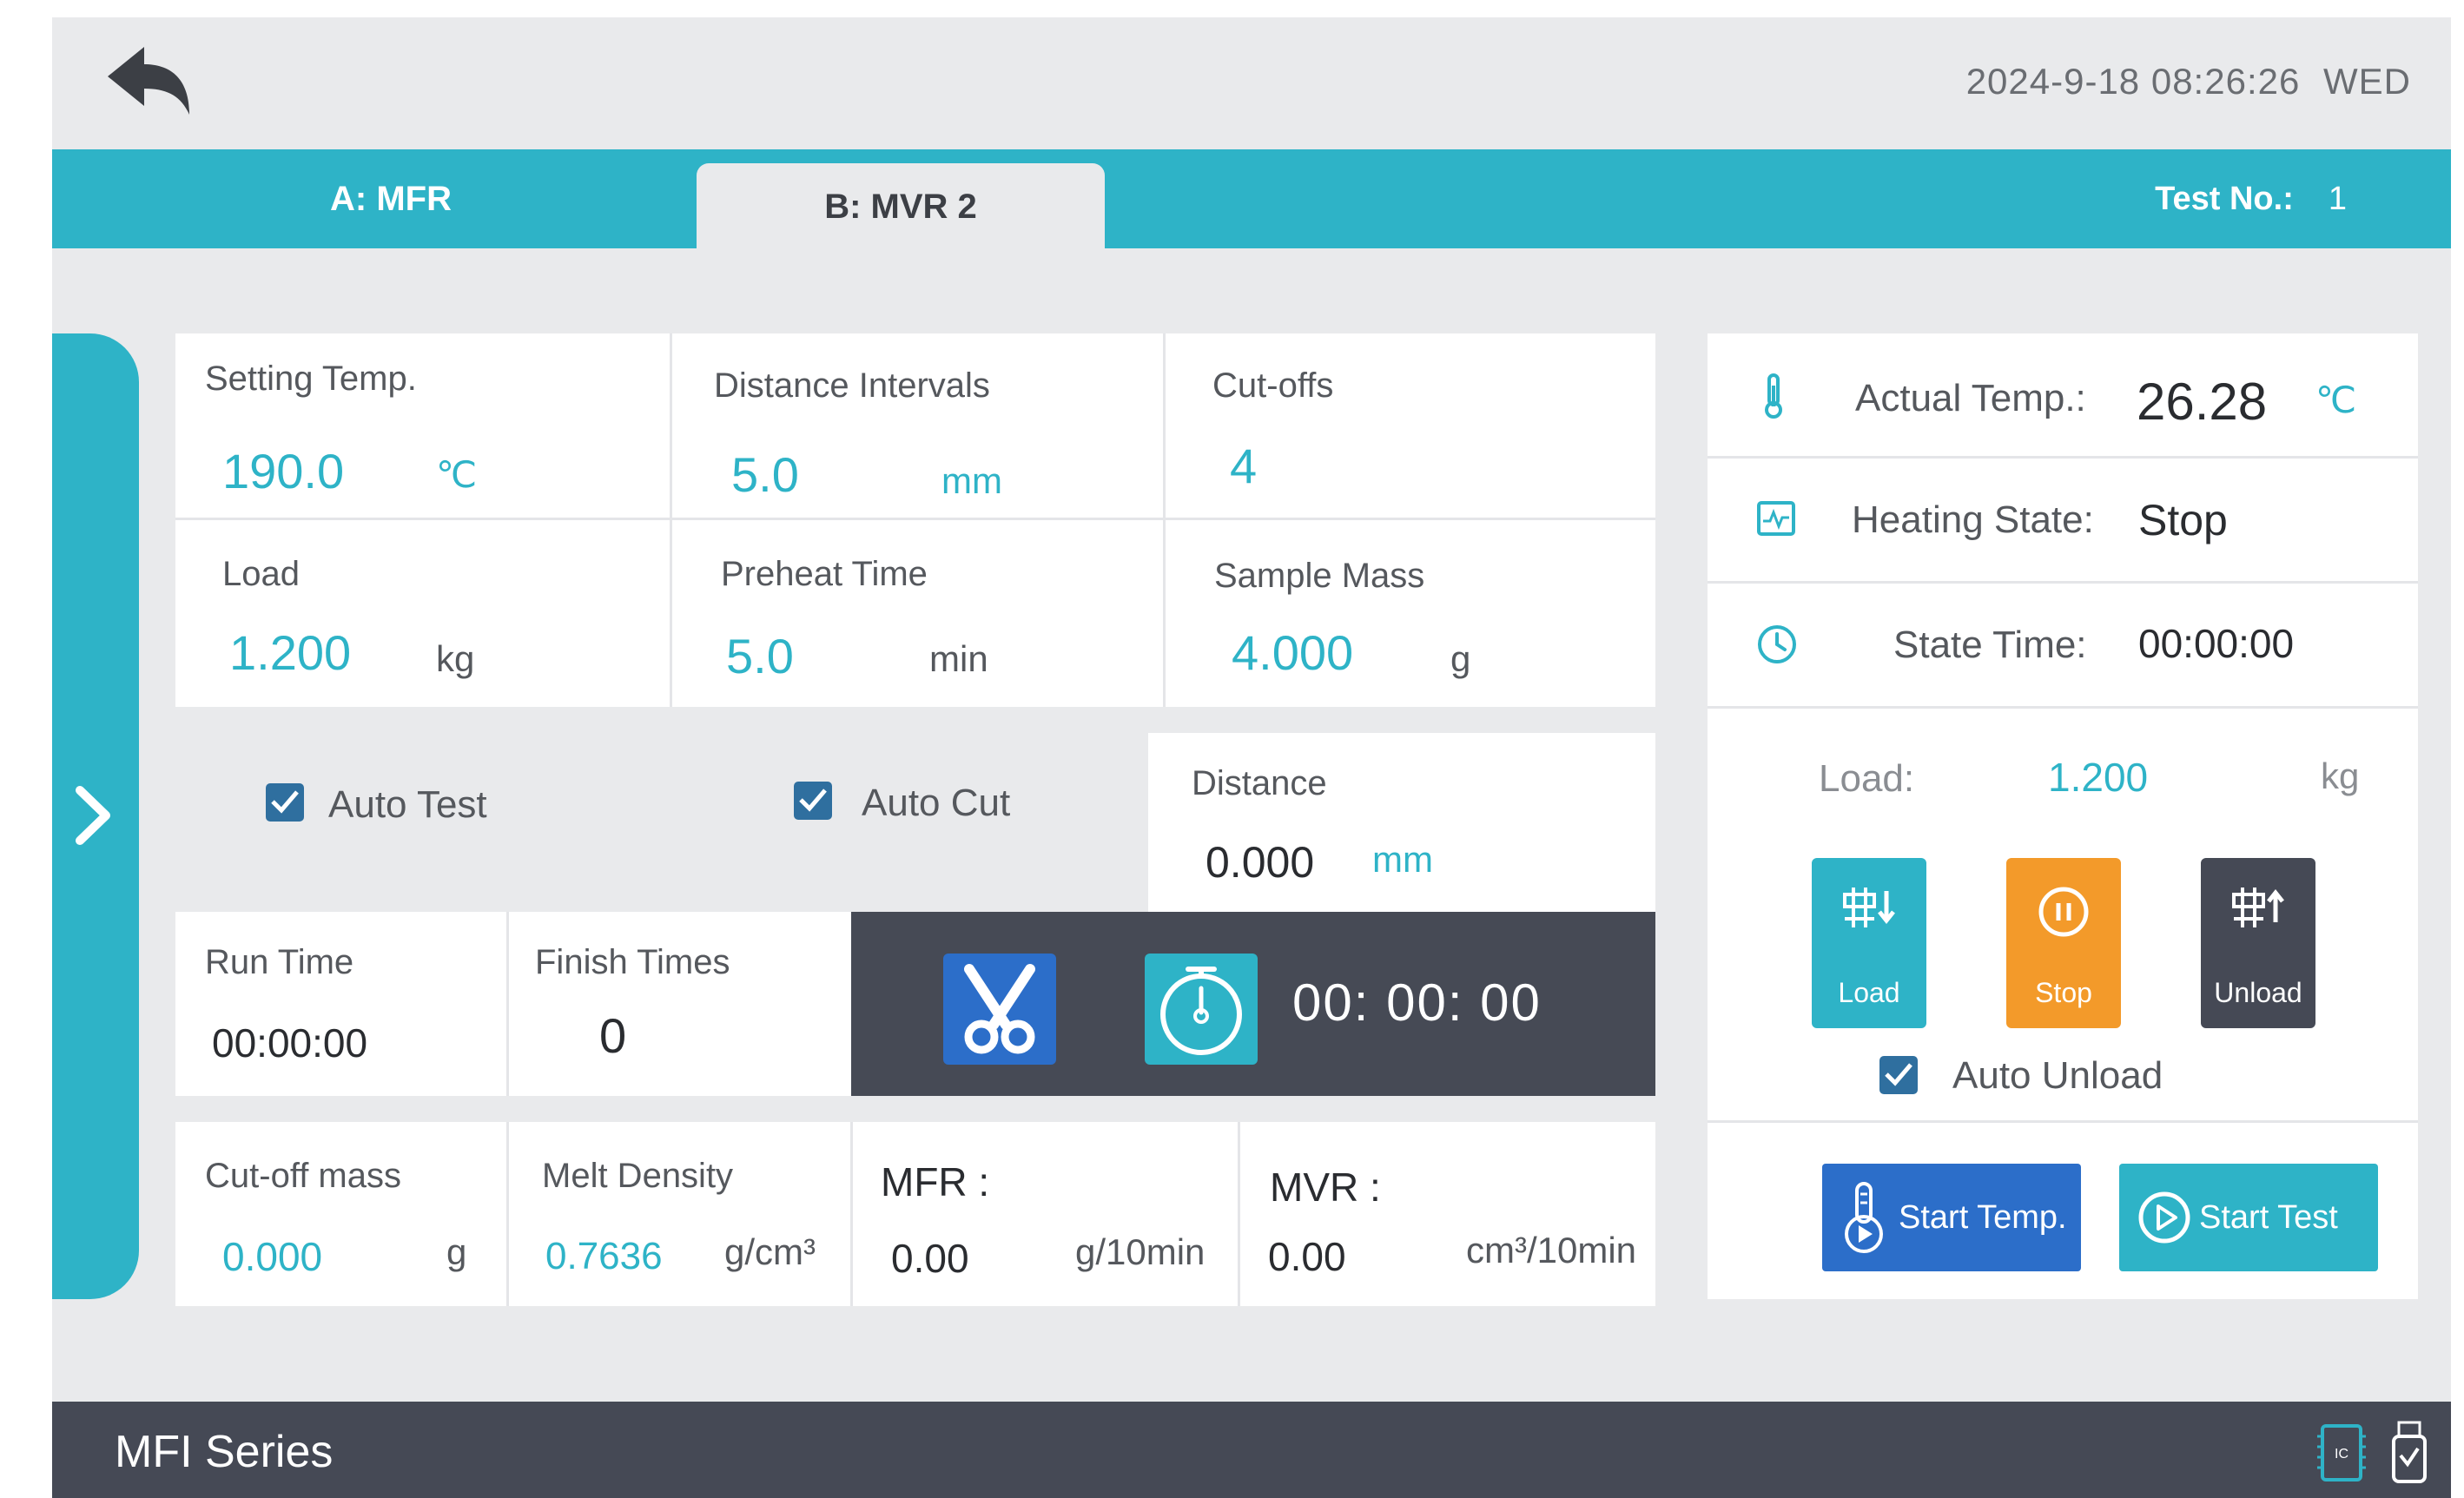 Image resolution: width=2464 pixels, height=1498 pixels. I want to click on test-number-label: Test No.:, so click(2224, 199).